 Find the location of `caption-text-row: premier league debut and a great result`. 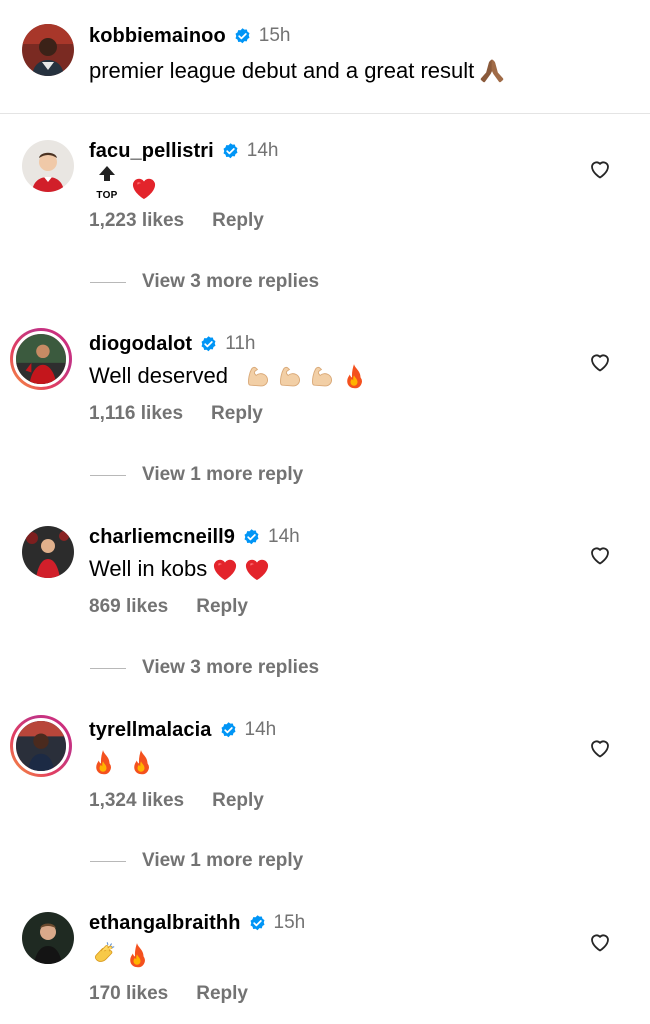

caption-text-row: premier league debut and a great result is located at coordinates (297, 71).